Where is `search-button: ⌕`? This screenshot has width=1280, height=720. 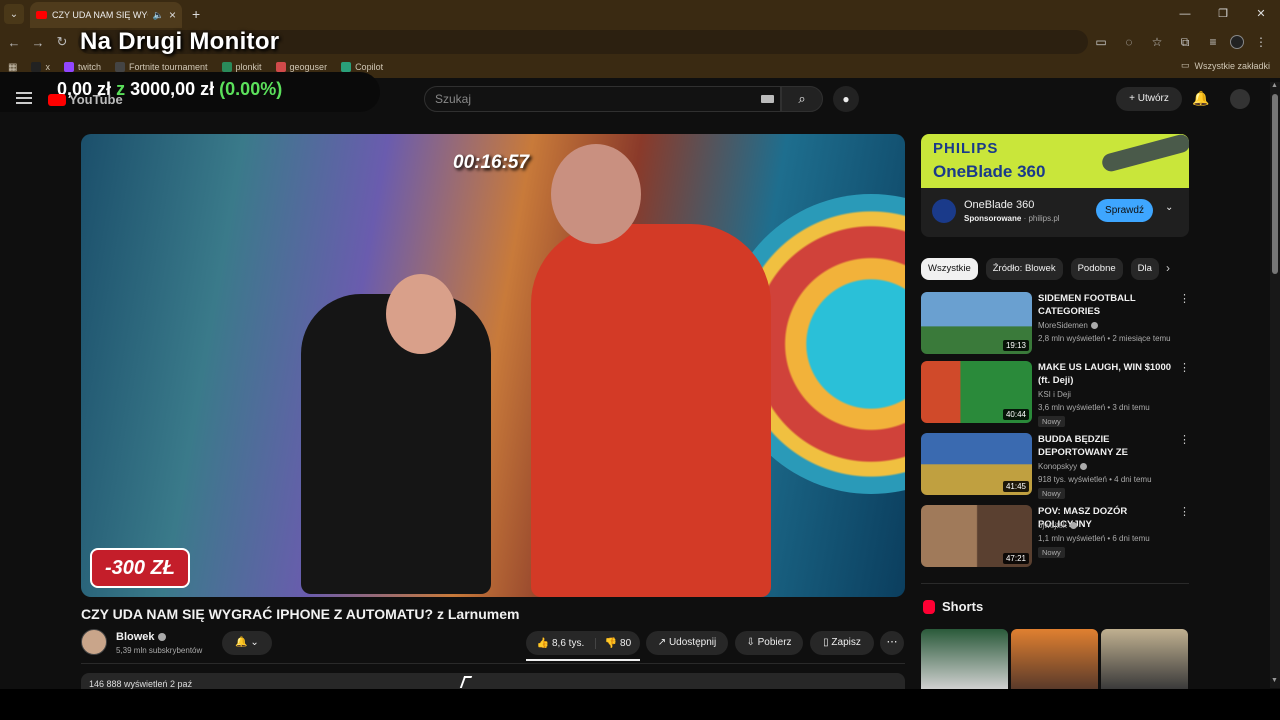
search-button: ⌕ is located at coordinates (802, 99).